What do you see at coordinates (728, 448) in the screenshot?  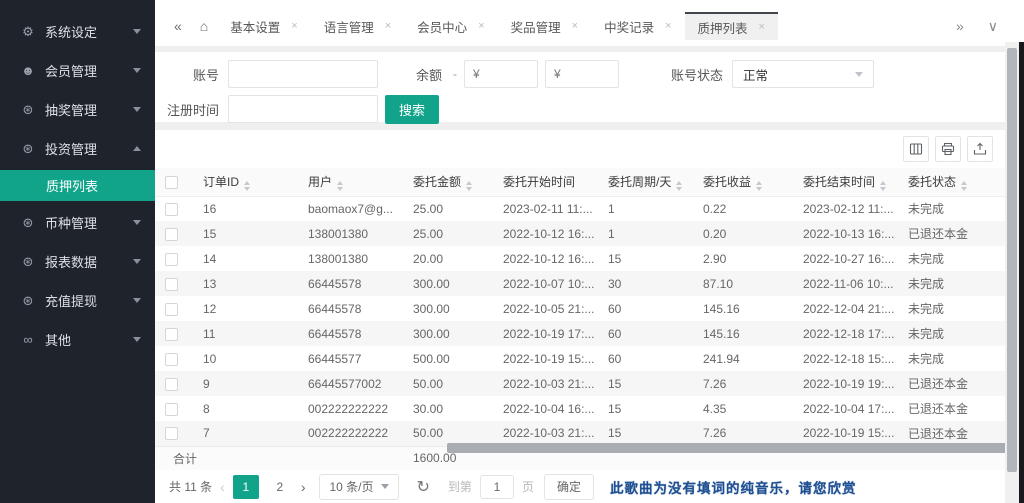 I see `horizontal-scrollbar` at bounding box center [728, 448].